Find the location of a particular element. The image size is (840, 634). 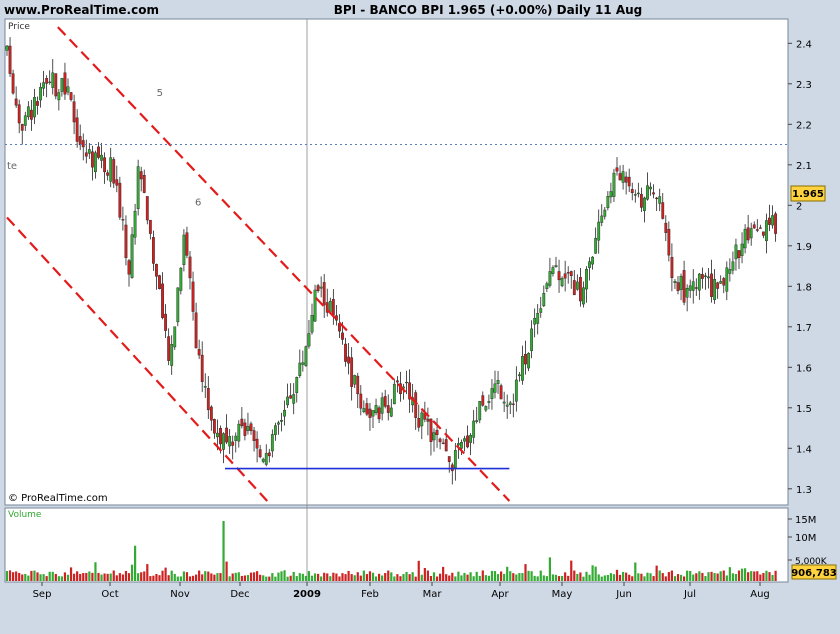

x-tick-label: Jun is located at coordinates (623, 594).